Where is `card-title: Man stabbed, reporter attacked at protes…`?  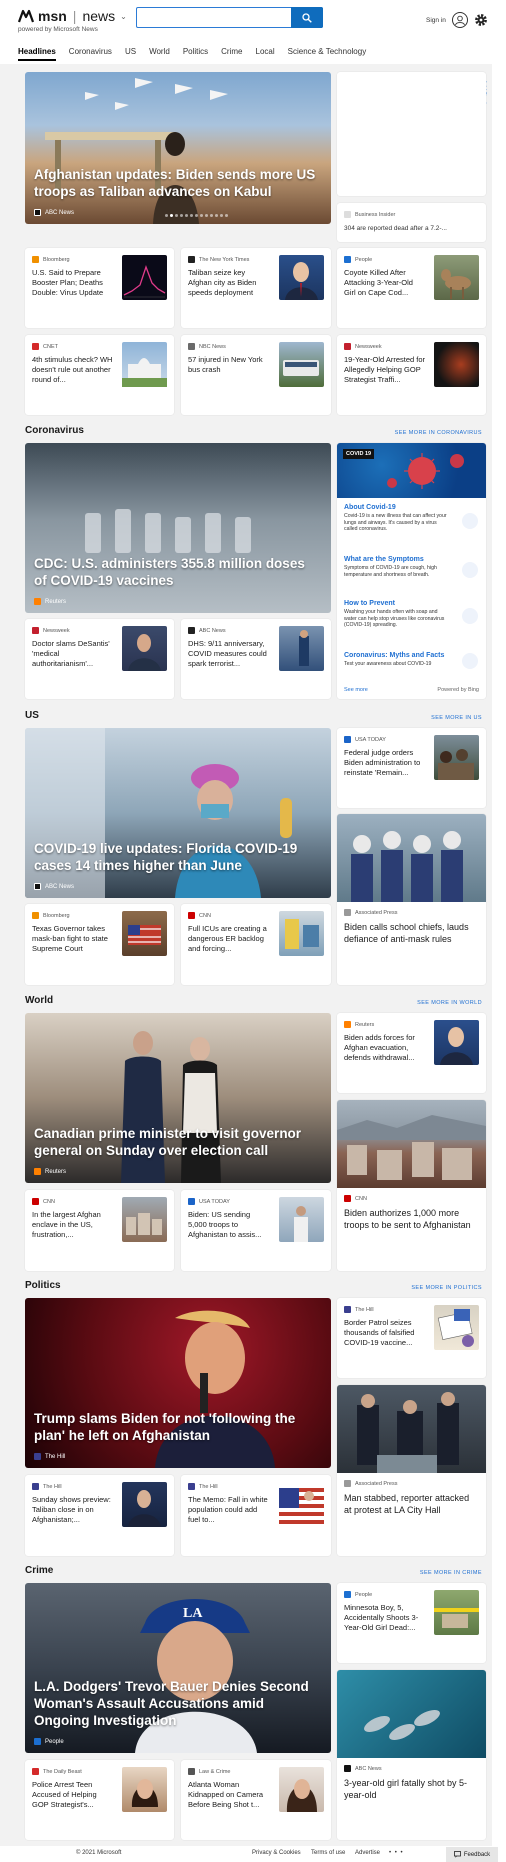 card-title: Man stabbed, reporter attacked at protes… is located at coordinates (409, 1504).